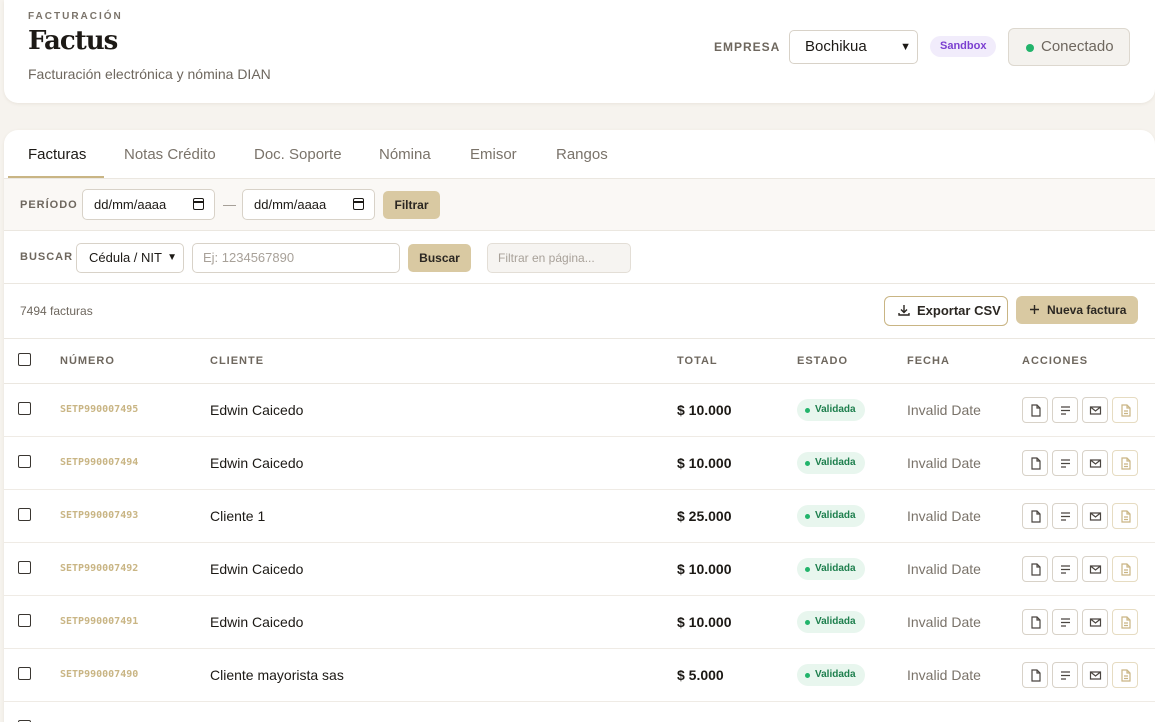  What do you see at coordinates (170, 154) in the screenshot?
I see `tab-notas-credito: Notas Crédito` at bounding box center [170, 154].